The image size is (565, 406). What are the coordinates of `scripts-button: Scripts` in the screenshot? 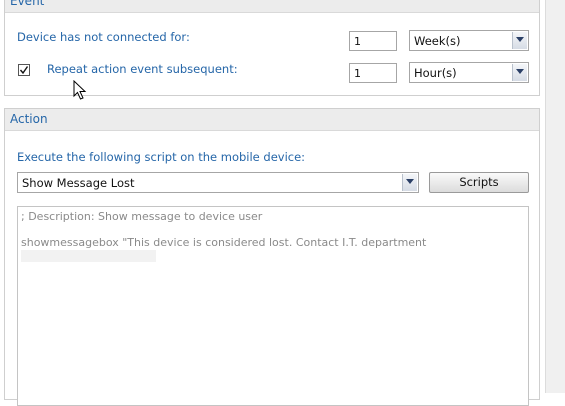 It's located at (479, 182).